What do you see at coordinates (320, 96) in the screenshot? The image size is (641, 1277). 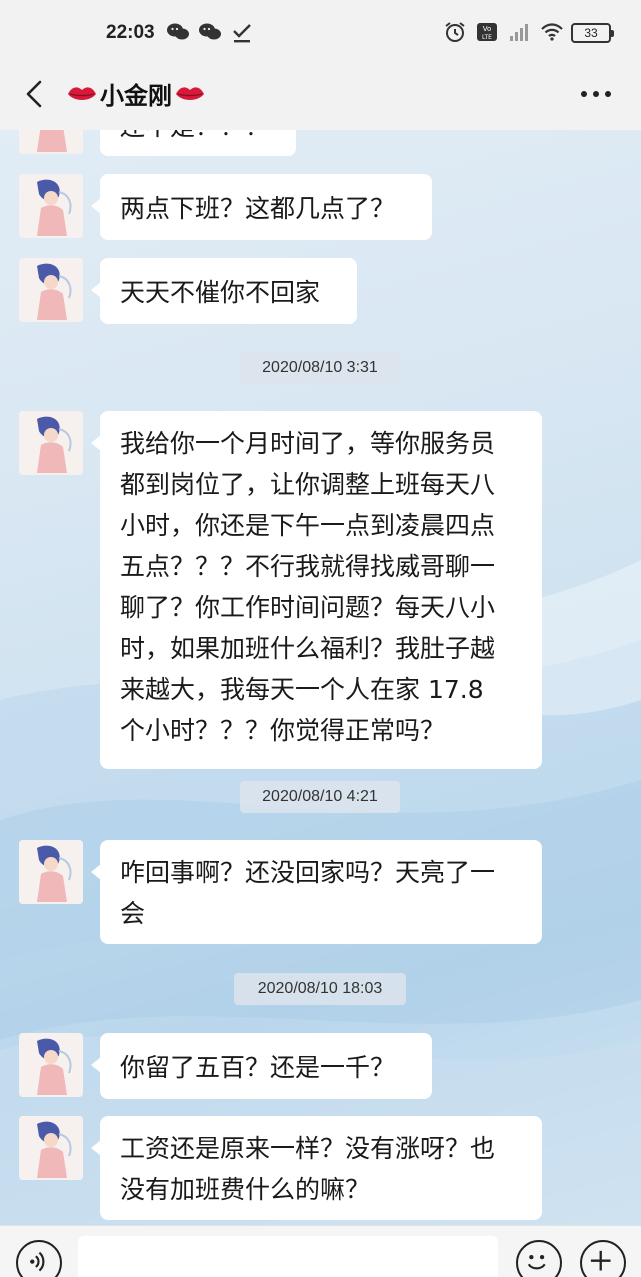 I see `chat-header: 小金刚` at bounding box center [320, 96].